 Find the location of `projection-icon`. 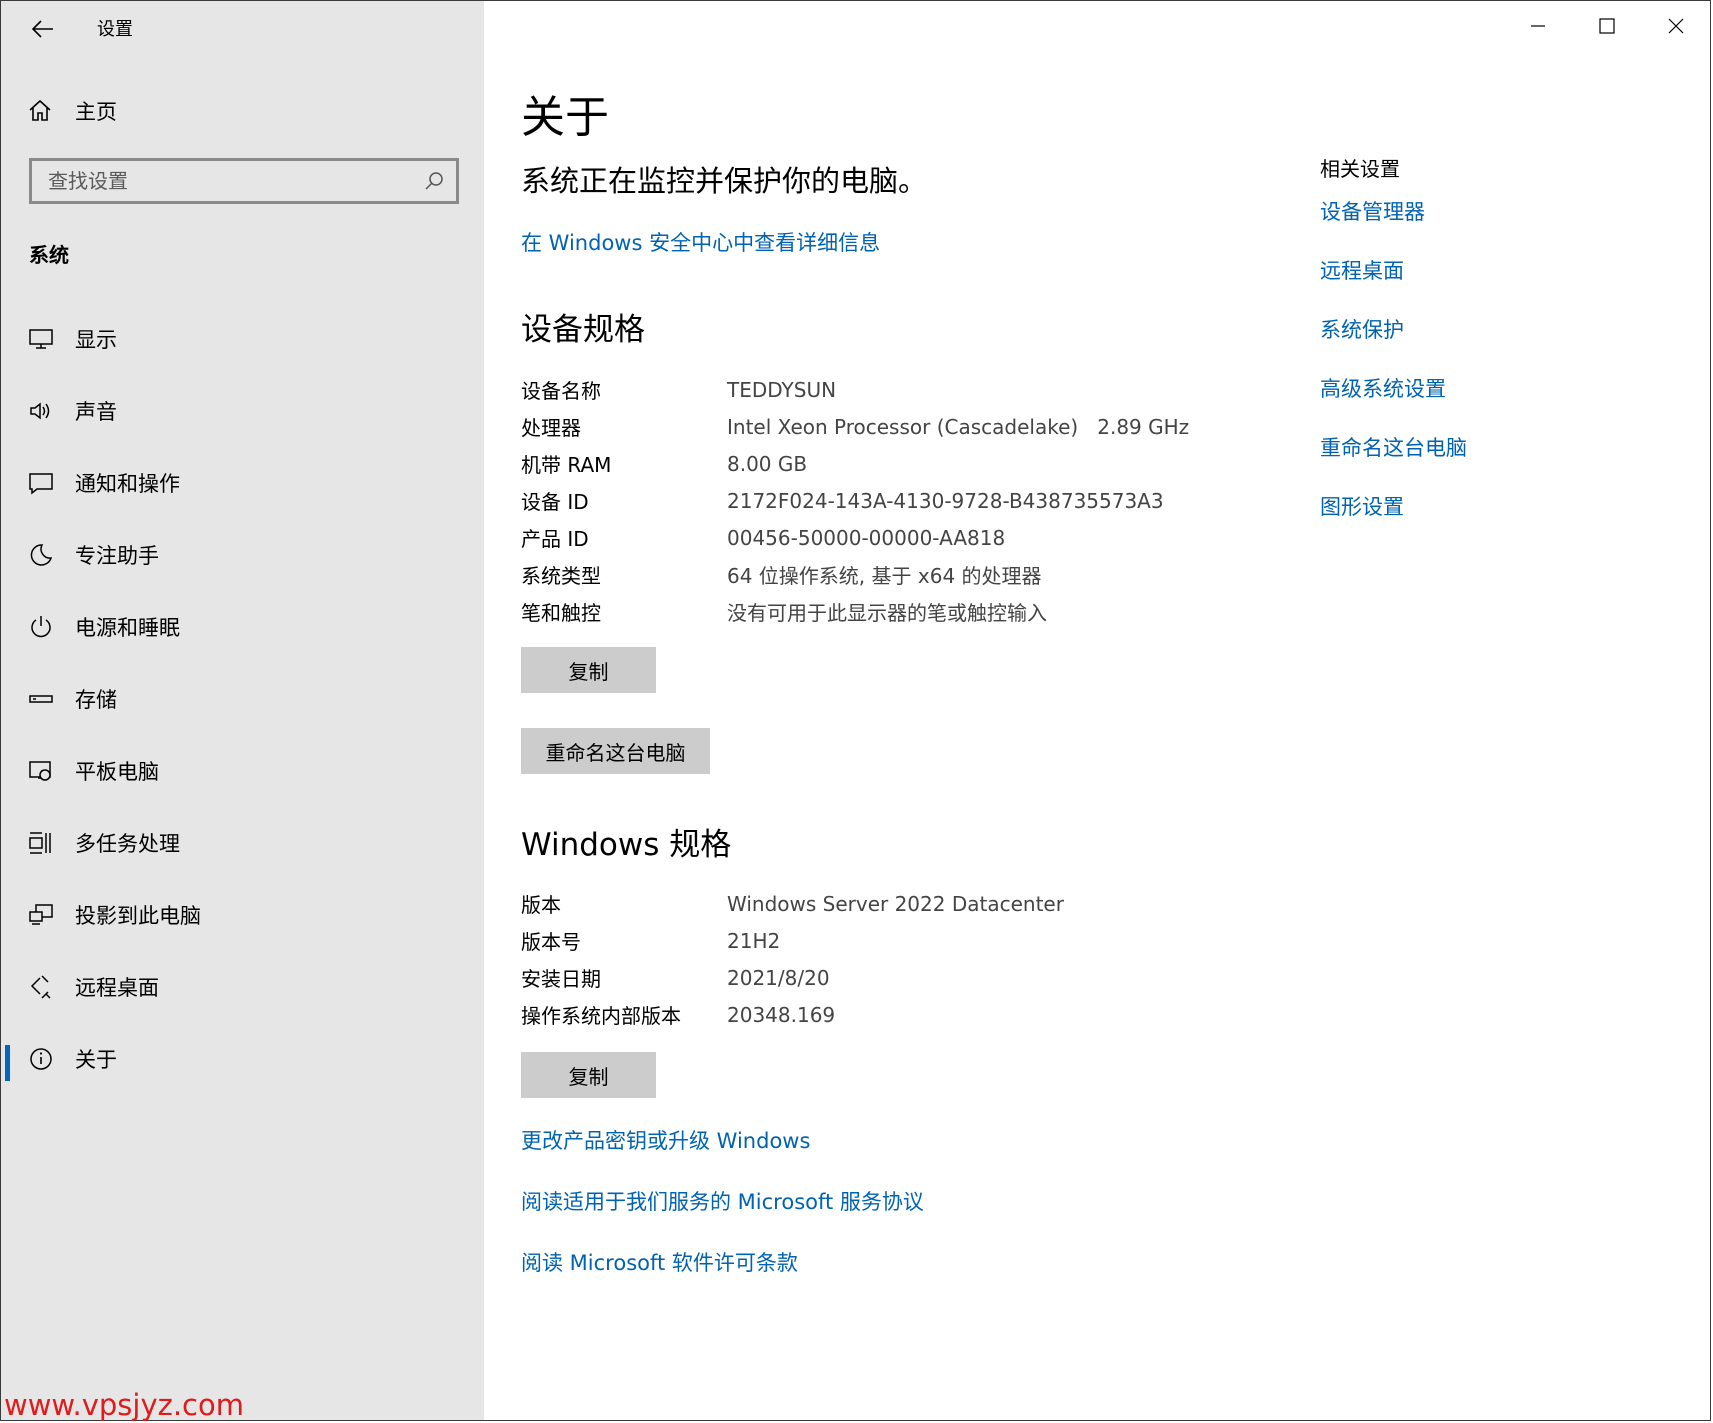

projection-icon is located at coordinates (41, 915).